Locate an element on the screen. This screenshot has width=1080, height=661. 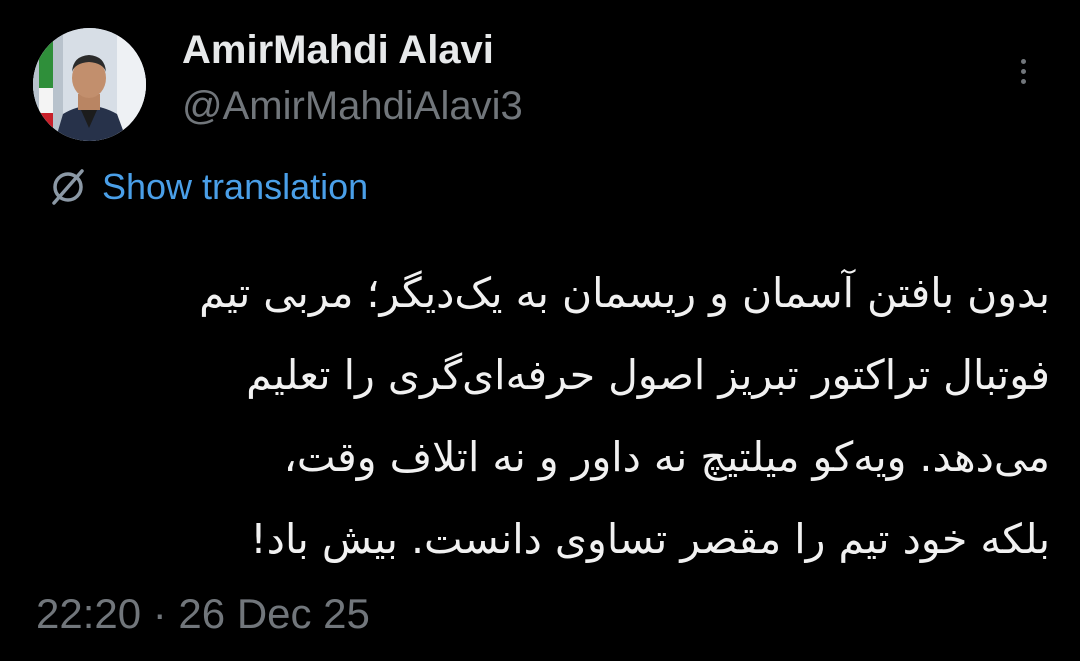
avatar is located at coordinates (89, 84).